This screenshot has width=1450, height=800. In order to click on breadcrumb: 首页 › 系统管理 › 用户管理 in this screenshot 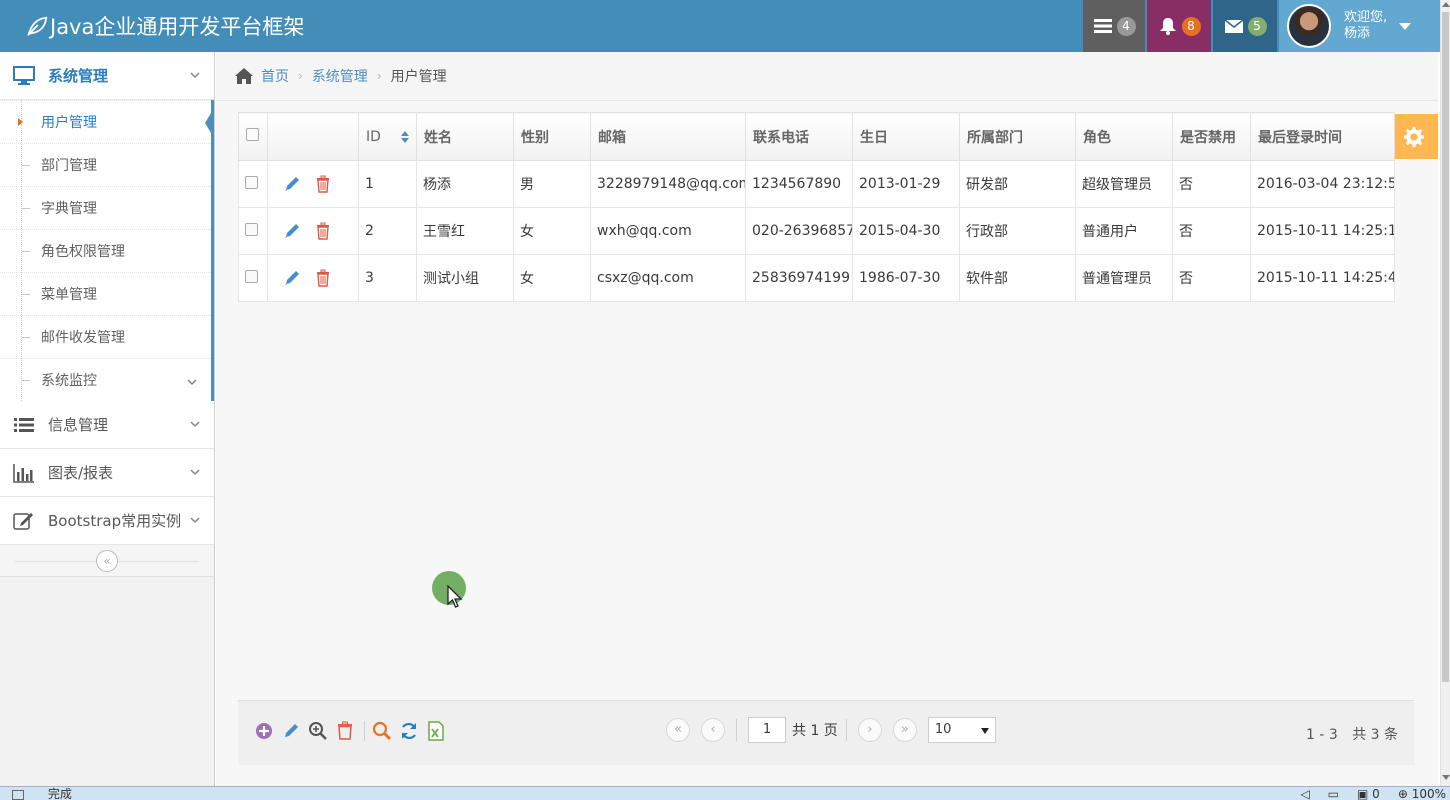, I will do `click(827, 76)`.